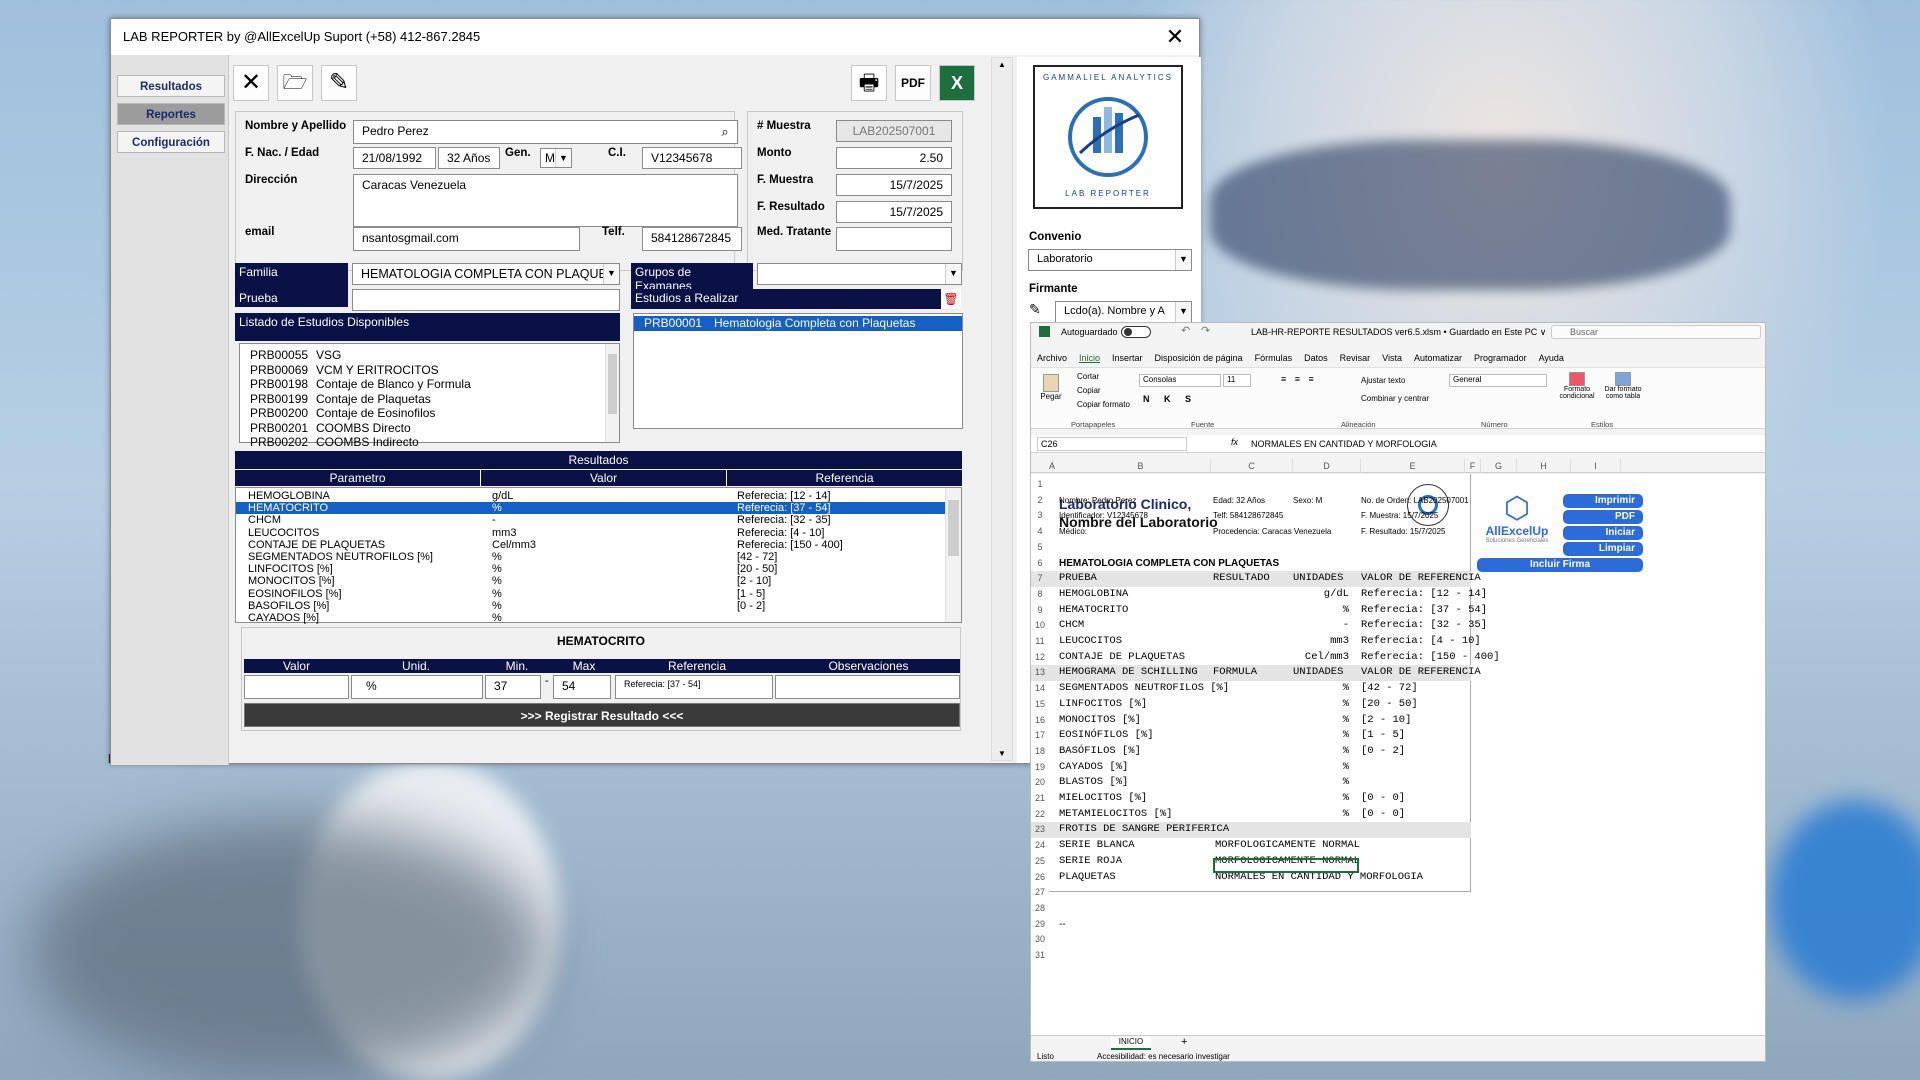 Image resolution: width=1920 pixels, height=1080 pixels. What do you see at coordinates (1199, 358) in the screenshot?
I see `menu-item-disposición-de-página: Disposición de página` at bounding box center [1199, 358].